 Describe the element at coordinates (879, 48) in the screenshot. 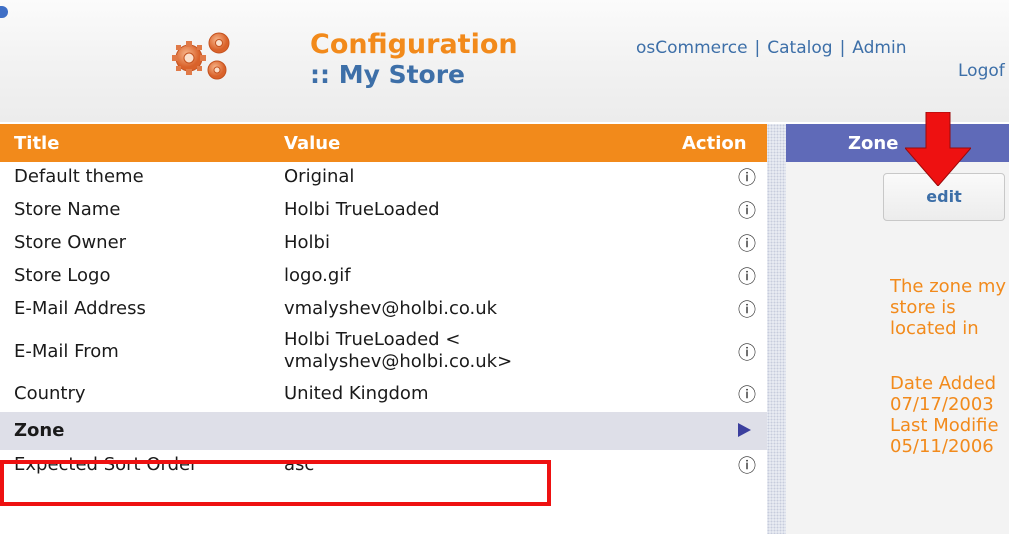

I see `nav-admin-link: Admin` at that location.